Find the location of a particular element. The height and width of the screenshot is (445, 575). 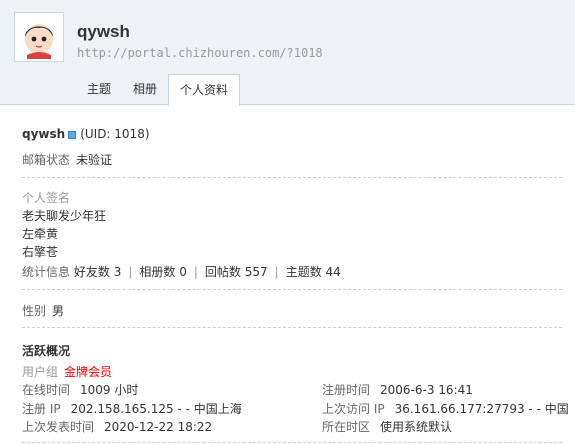

profile-username: qywsh is located at coordinates (103, 31).